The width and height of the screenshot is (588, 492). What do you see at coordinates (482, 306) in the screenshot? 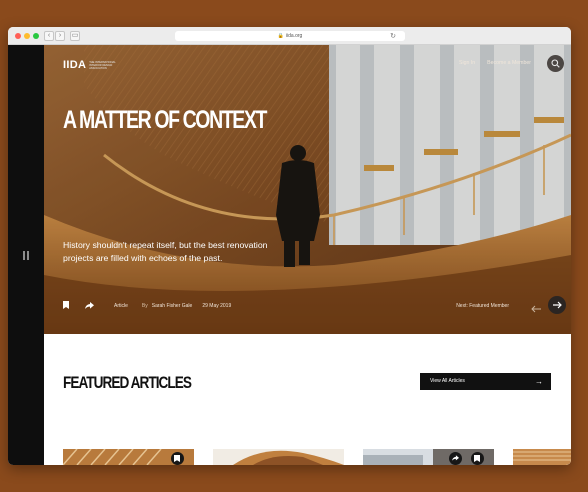
I see `next-article-label: Next: Featured Member` at bounding box center [482, 306].